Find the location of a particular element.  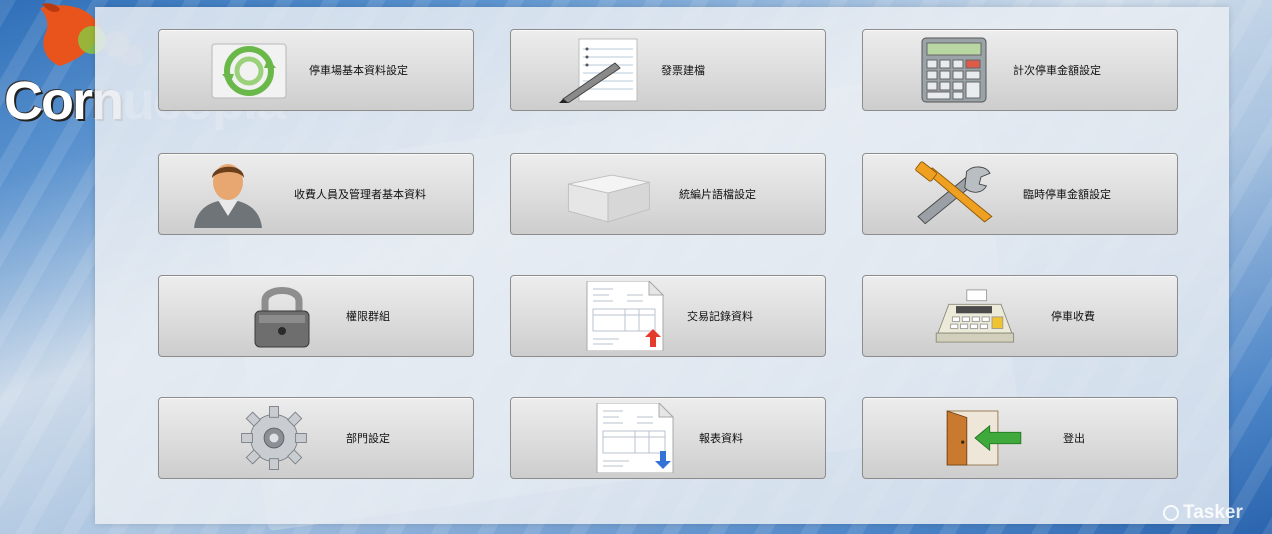

exit-door-icon is located at coordinates (984, 438).